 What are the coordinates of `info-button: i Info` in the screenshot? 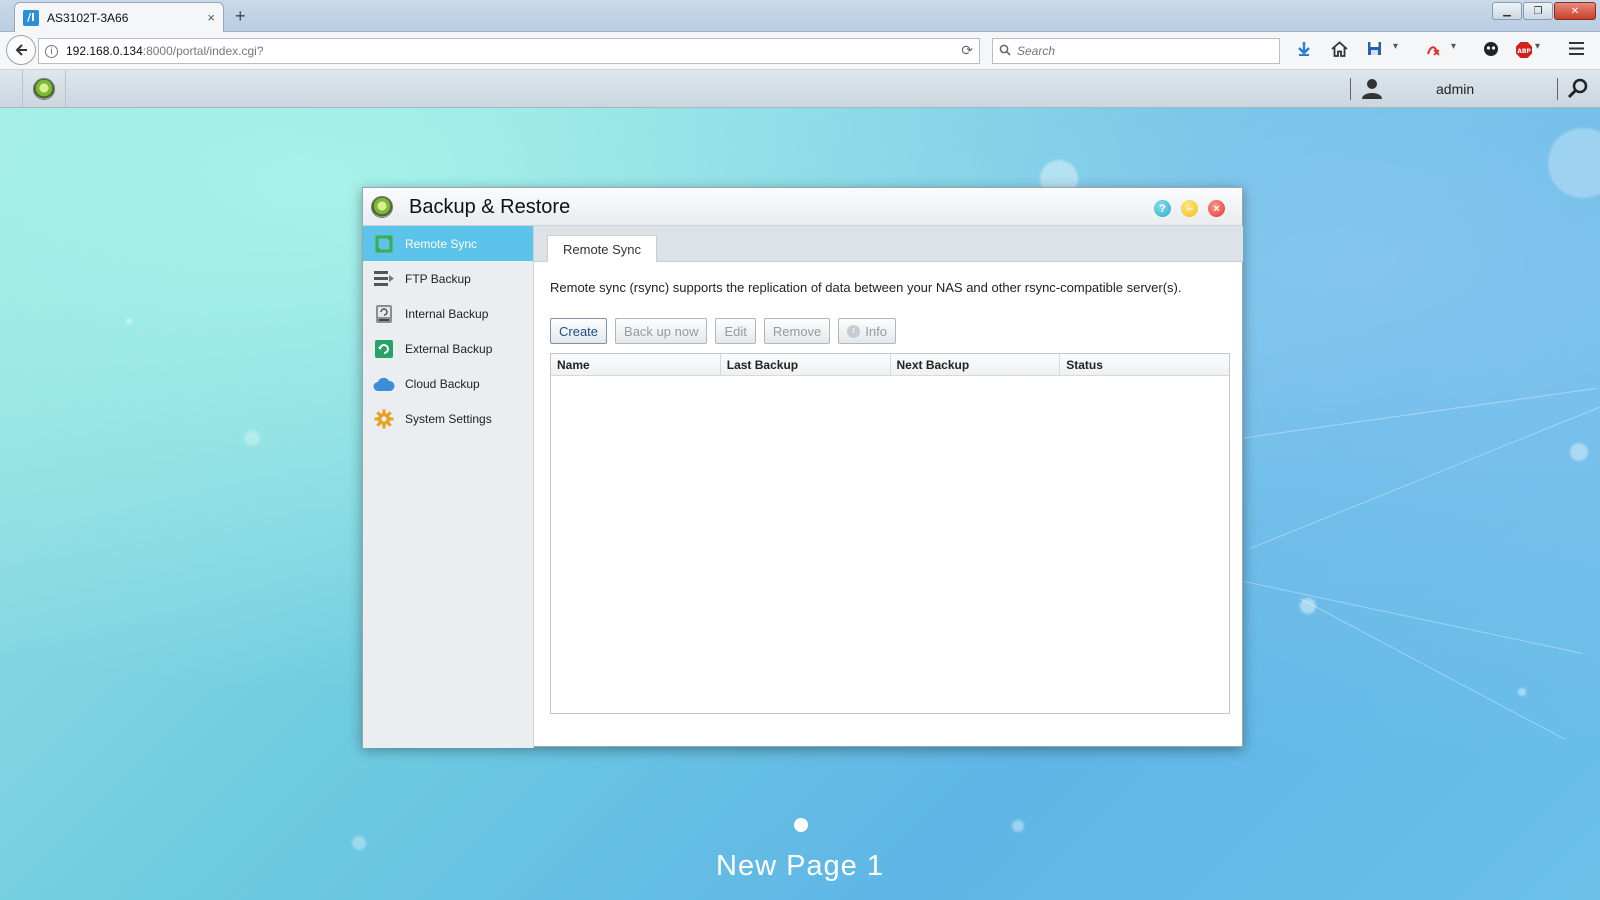 It's located at (867, 331).